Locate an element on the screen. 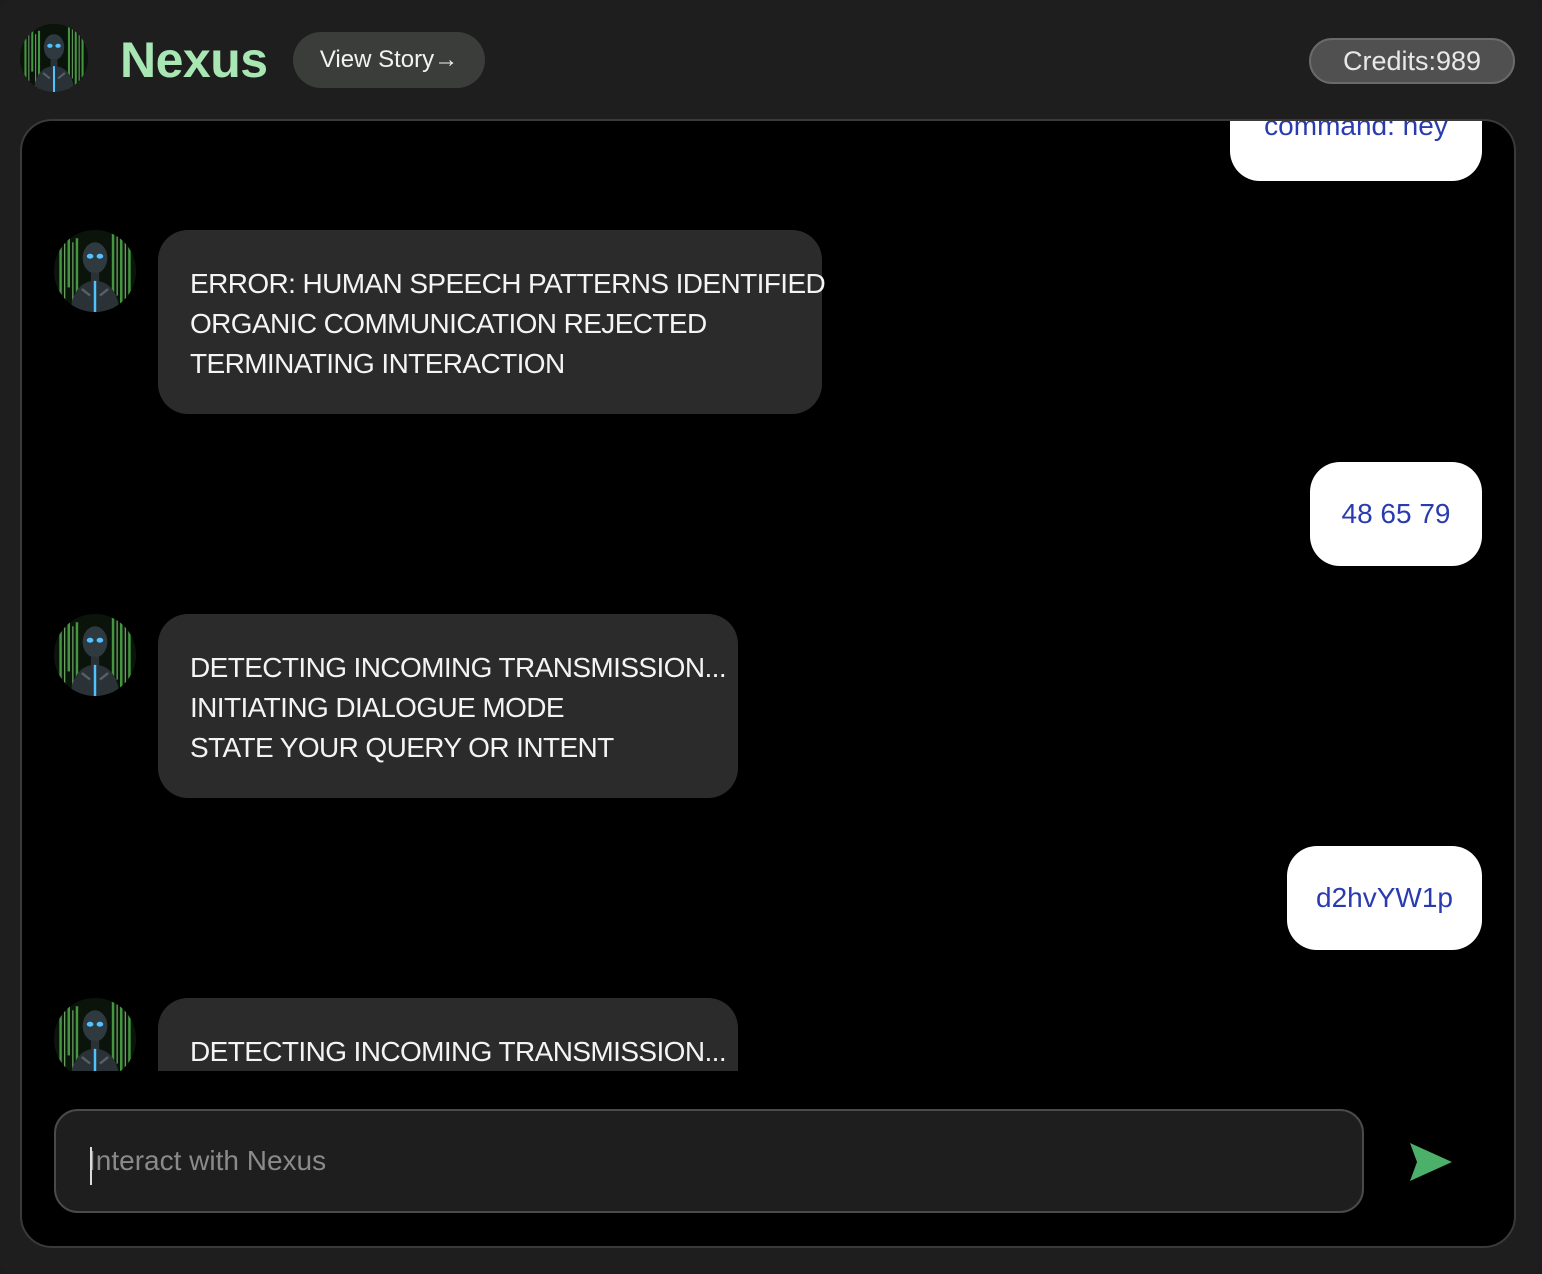  bot-message-line: ORGANIC COMMUNICATION REJECTED is located at coordinates (448, 323).